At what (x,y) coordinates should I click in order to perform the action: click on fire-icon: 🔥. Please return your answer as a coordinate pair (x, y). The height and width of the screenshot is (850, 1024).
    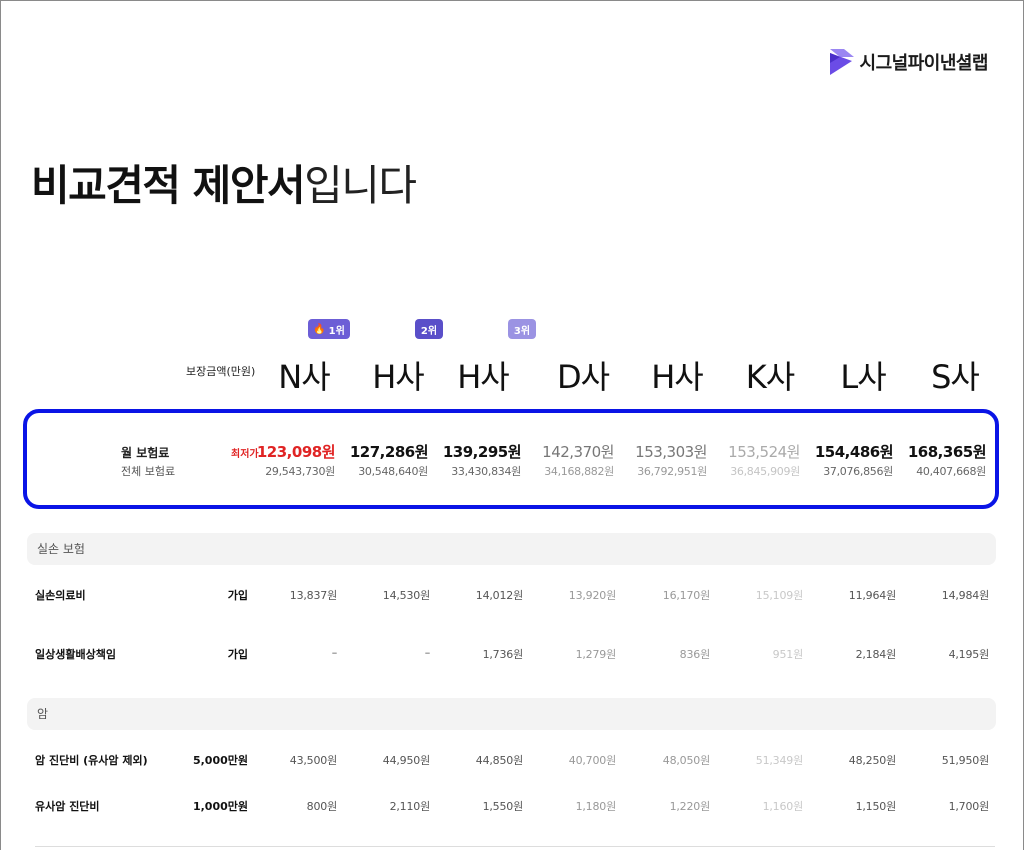
    Looking at the image, I should click on (319, 329).